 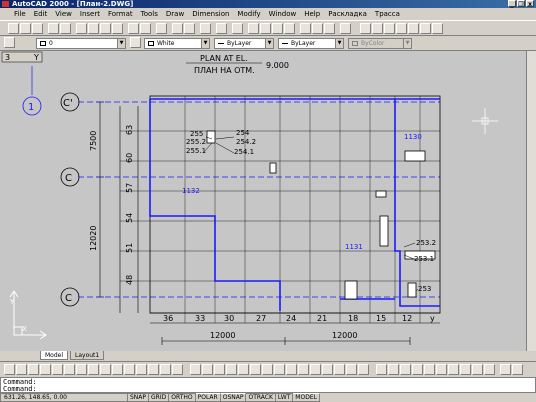 I want to click on snap-midpoint-icon, so click(x=393, y=369).